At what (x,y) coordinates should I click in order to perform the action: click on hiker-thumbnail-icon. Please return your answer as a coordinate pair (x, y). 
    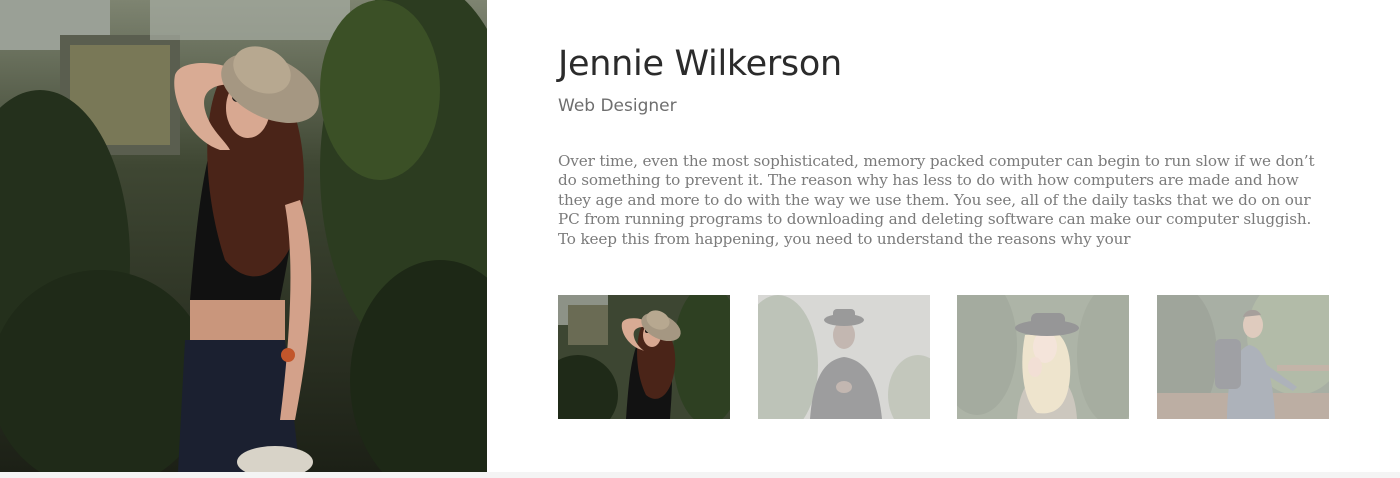
    Looking at the image, I should click on (1243, 357).